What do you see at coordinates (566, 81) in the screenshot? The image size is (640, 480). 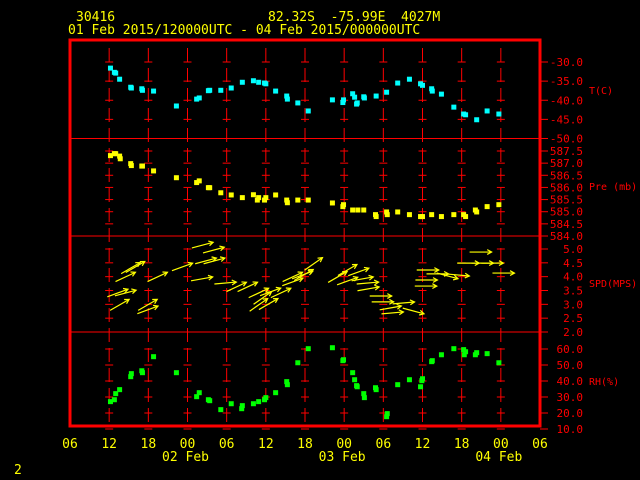 I see `y-tick-label: -35.0` at bounding box center [566, 81].